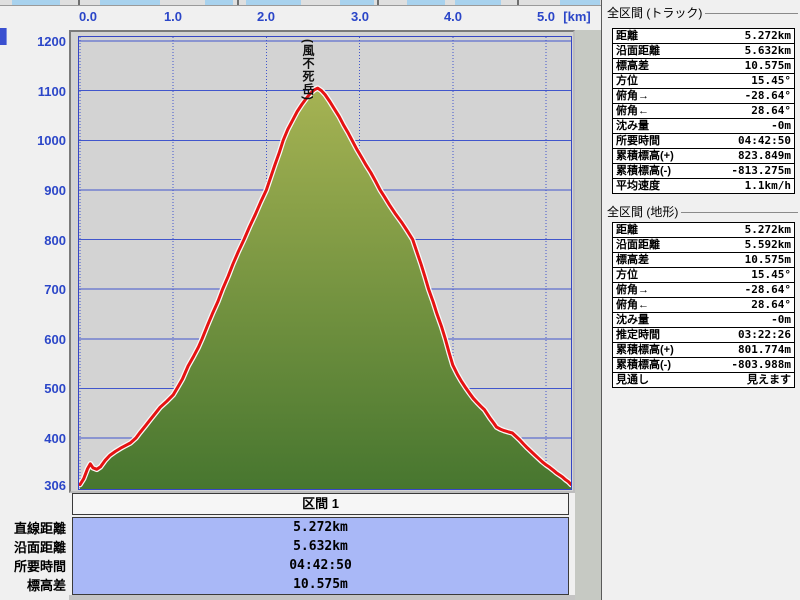  I want to click on stat-value: 5.592km, so click(767, 244).